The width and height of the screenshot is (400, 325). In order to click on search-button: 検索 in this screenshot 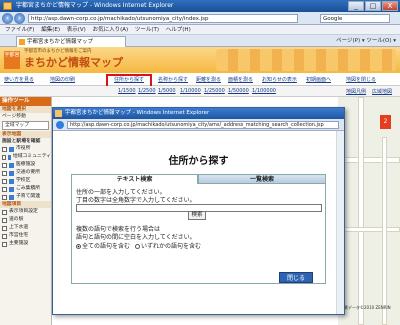, I will do `click(197, 215)`.